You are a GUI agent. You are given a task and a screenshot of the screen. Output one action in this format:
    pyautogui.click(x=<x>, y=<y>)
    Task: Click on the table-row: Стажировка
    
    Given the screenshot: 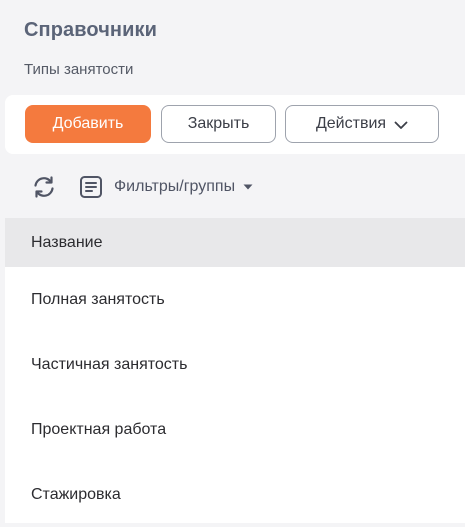 What is the action you would take?
    pyautogui.click(x=235, y=494)
    